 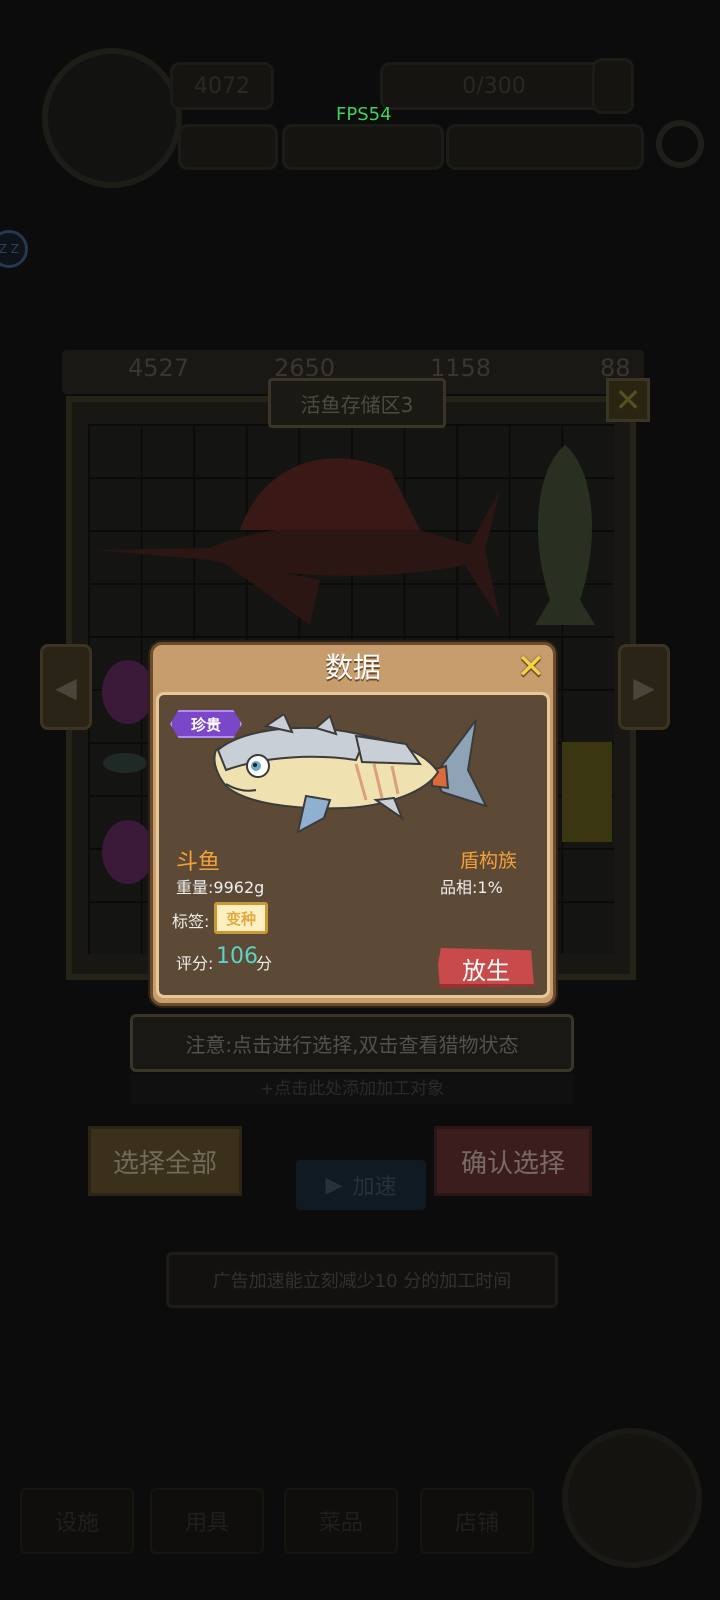 What do you see at coordinates (628, 400) in the screenshot?
I see `storage-close-icon: ✕` at bounding box center [628, 400].